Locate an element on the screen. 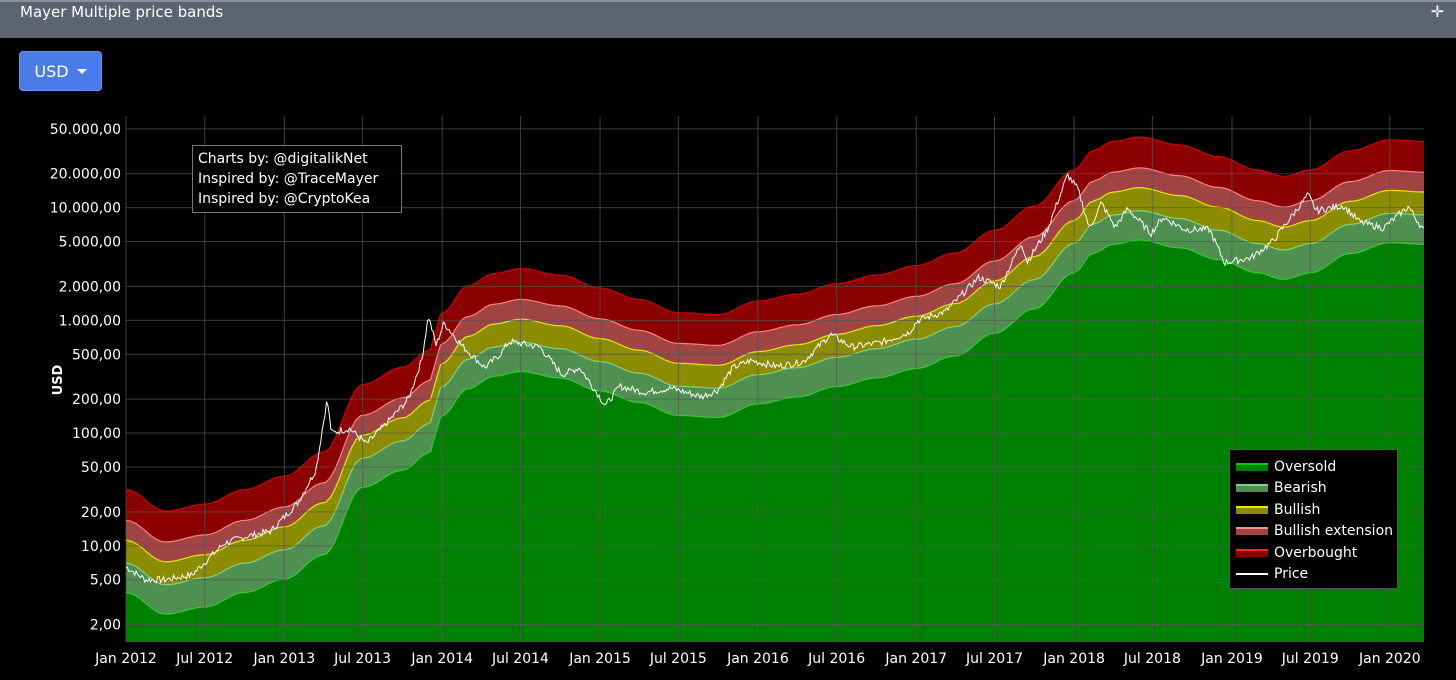 The height and width of the screenshot is (680, 1456). y-tick-label: 2,00 is located at coordinates (105, 626).